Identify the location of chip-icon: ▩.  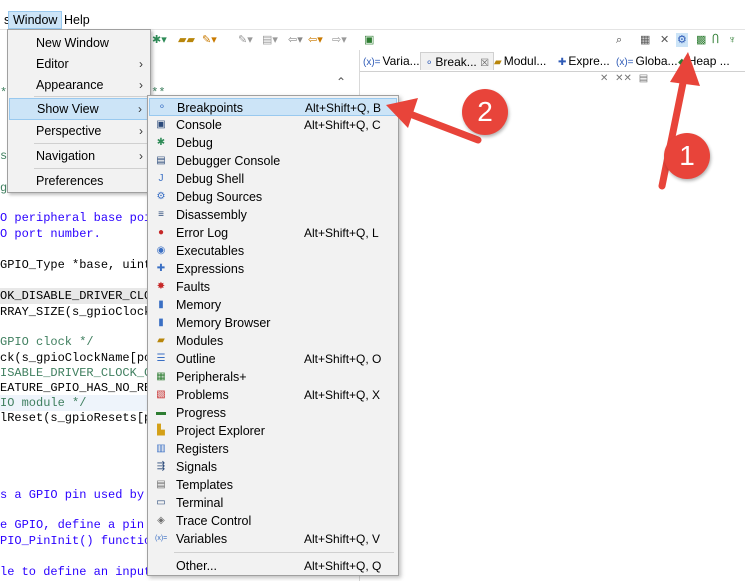
(701, 40).